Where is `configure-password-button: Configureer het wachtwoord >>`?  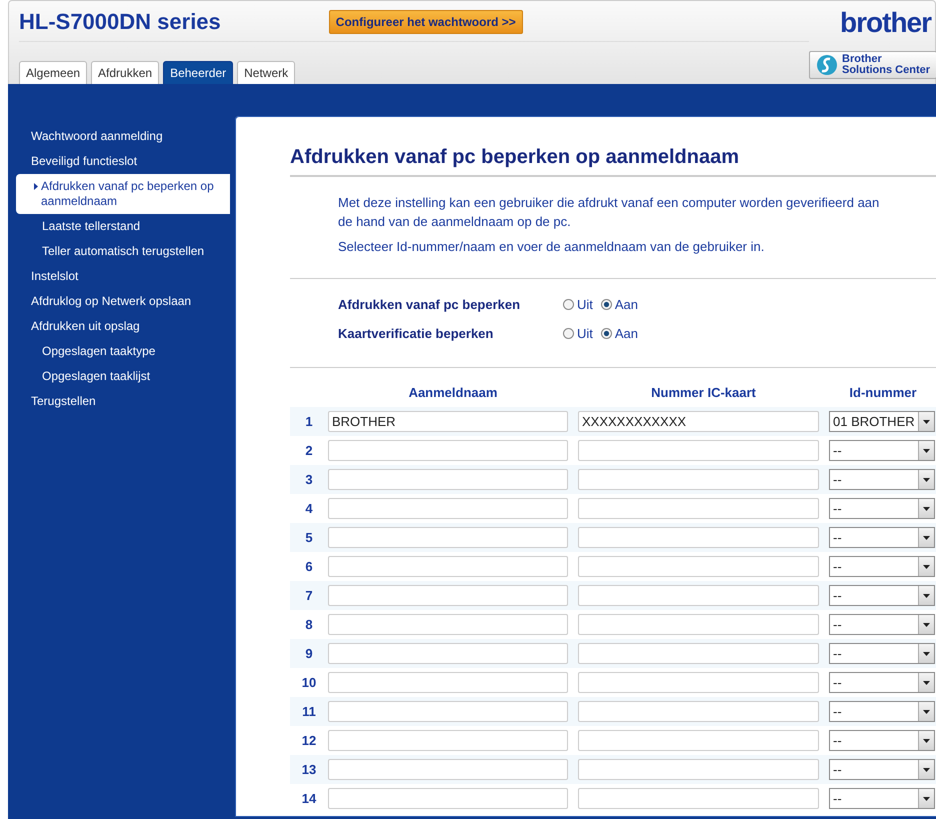 configure-password-button: Configureer het wachtwoord >> is located at coordinates (425, 22).